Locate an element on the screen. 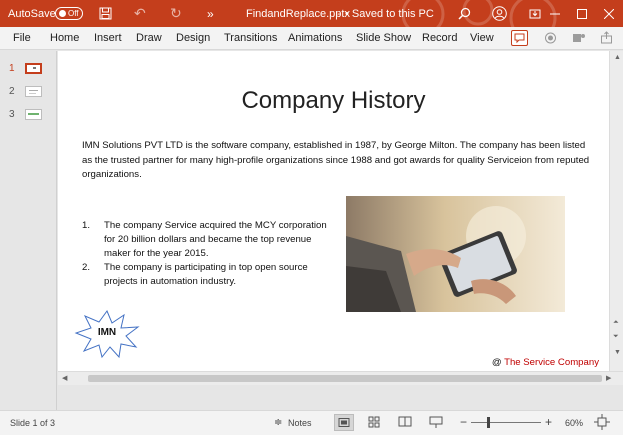 This screenshot has height=435, width=623. maximize-icon is located at coordinates (582, 13).